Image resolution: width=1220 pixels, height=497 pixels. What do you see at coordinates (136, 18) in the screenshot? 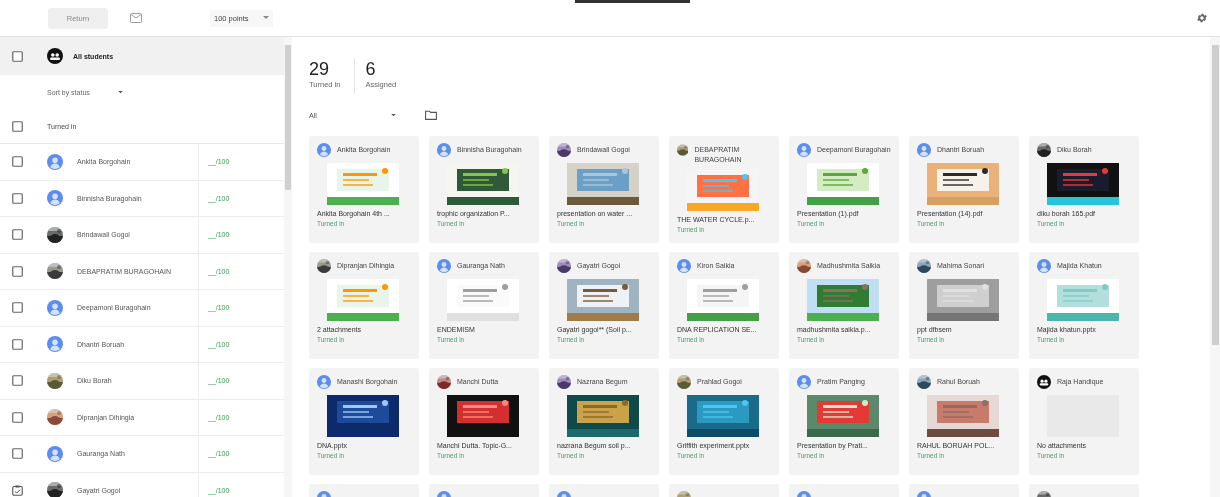
I see `mail-icon` at bounding box center [136, 18].